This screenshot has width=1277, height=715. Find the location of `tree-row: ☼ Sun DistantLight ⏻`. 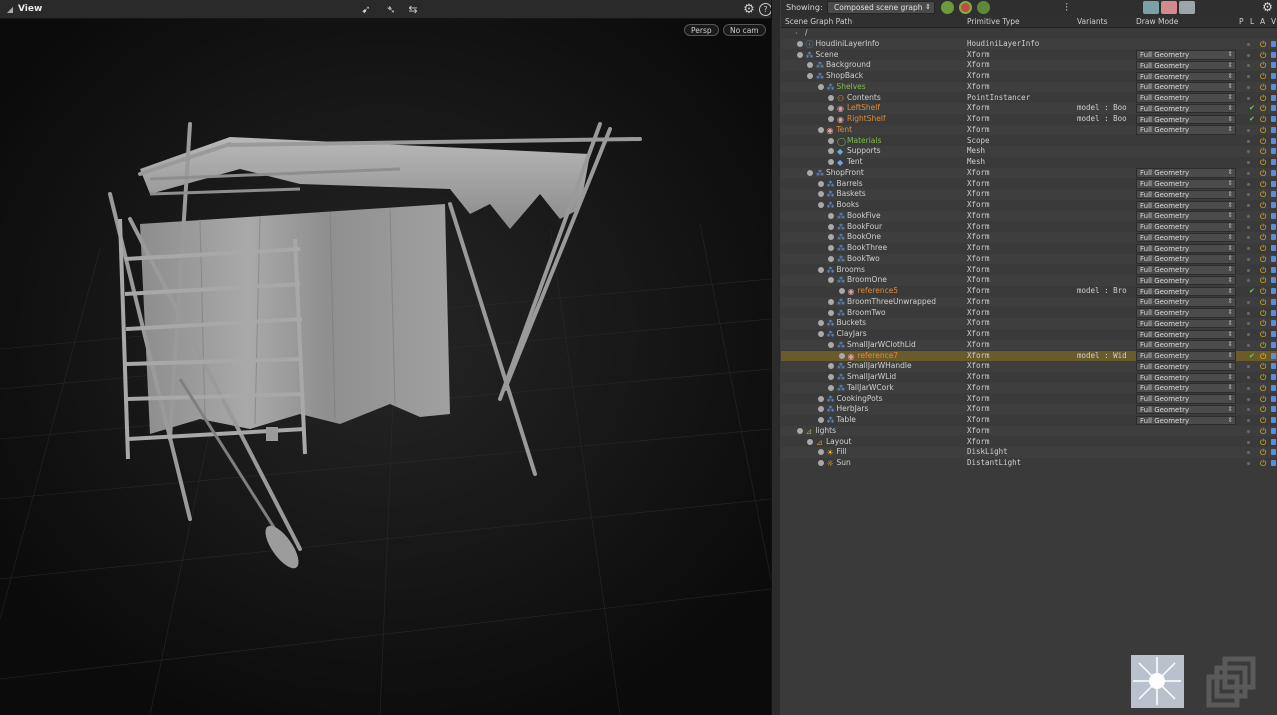

tree-row: ☼ Sun DistantLight ⏻ is located at coordinates (1029, 463).